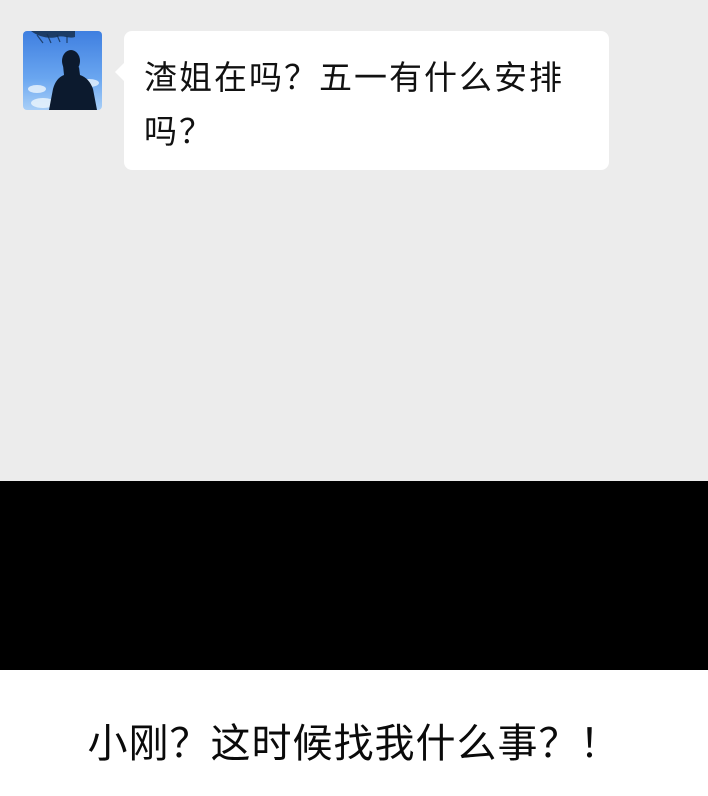 The height and width of the screenshot is (796, 708). What do you see at coordinates (354, 744) in the screenshot?
I see `caption-text: 小刚？这时候找我什么事？！` at bounding box center [354, 744].